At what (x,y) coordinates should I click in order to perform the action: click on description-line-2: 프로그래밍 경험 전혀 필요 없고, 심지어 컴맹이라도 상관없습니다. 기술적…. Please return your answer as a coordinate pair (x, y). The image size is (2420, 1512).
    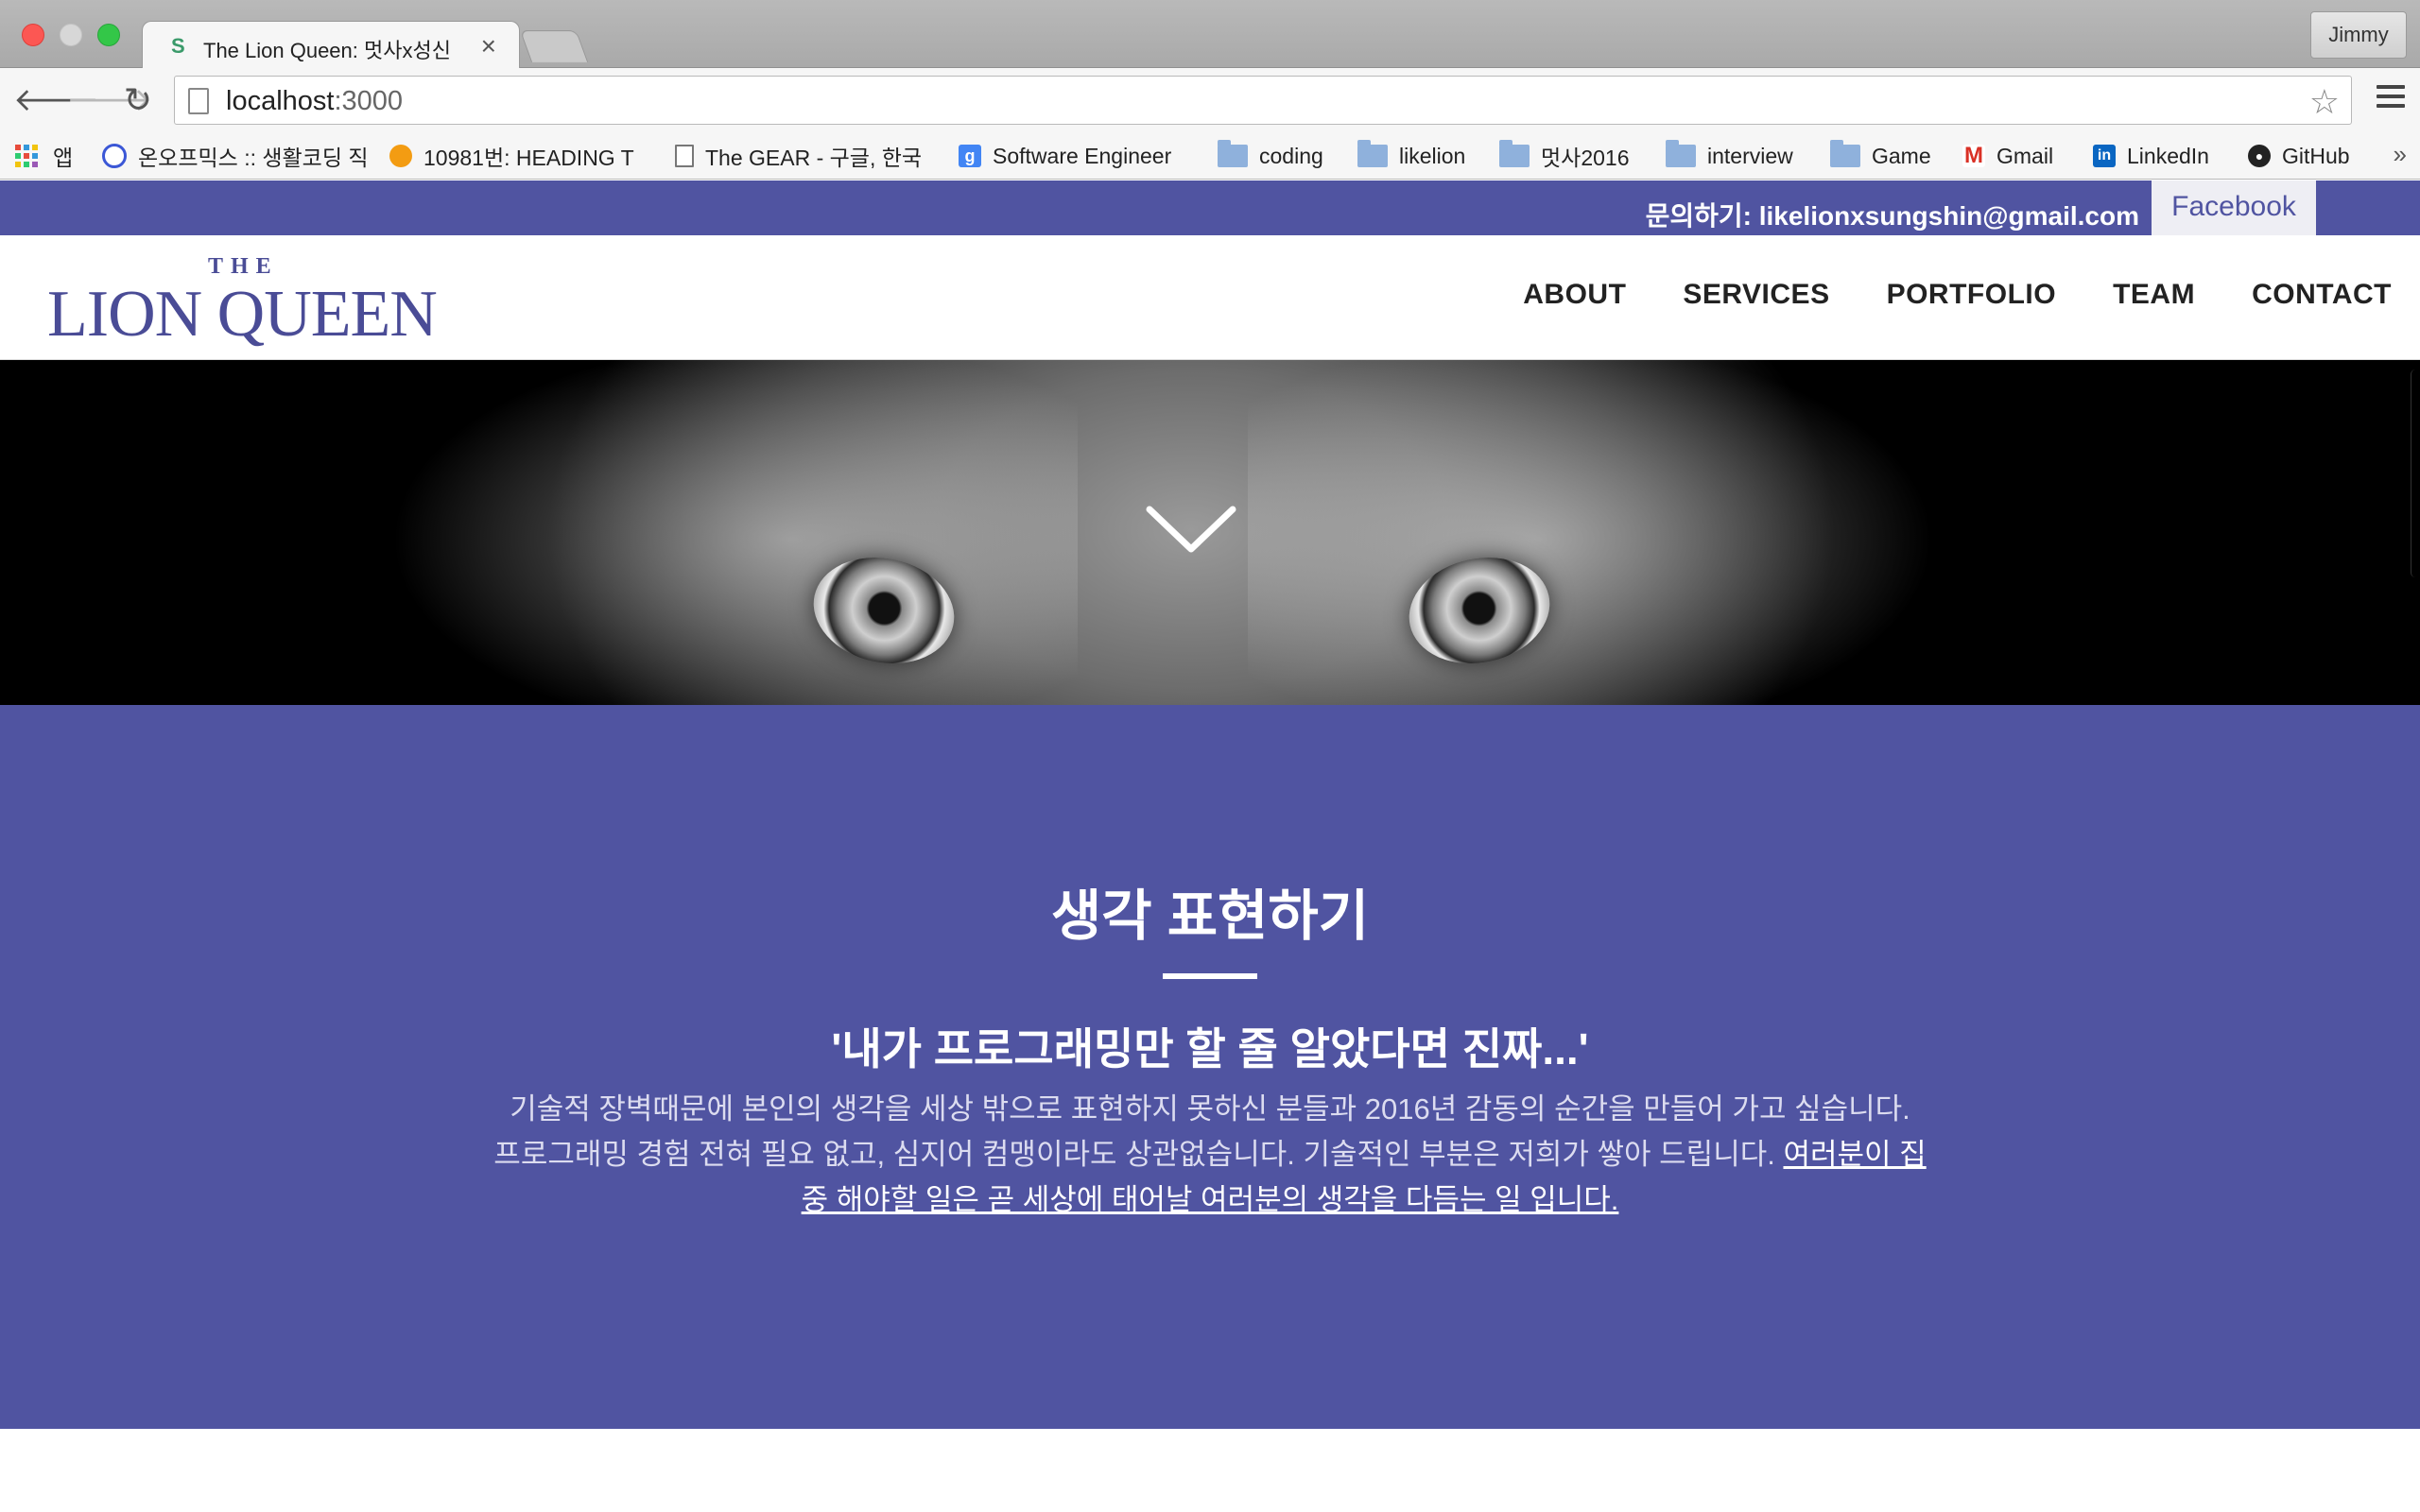
    Looking at the image, I should click on (1139, 1154).